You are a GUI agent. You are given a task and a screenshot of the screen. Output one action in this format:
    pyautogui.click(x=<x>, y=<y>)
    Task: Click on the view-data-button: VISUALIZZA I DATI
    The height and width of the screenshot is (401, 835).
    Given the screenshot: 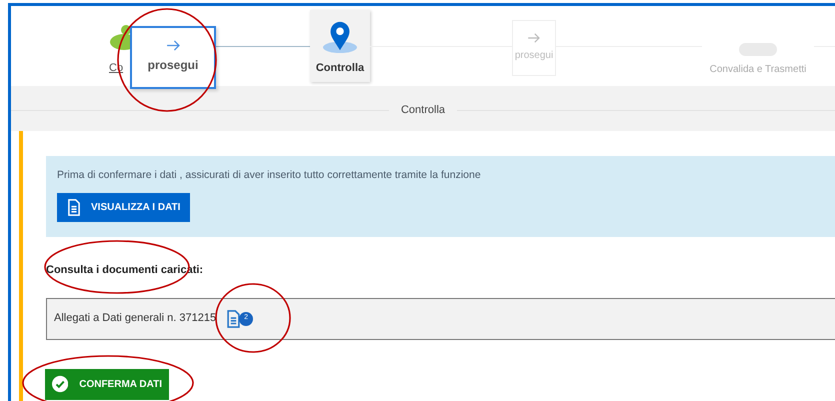 What is the action you would take?
    pyautogui.click(x=123, y=207)
    